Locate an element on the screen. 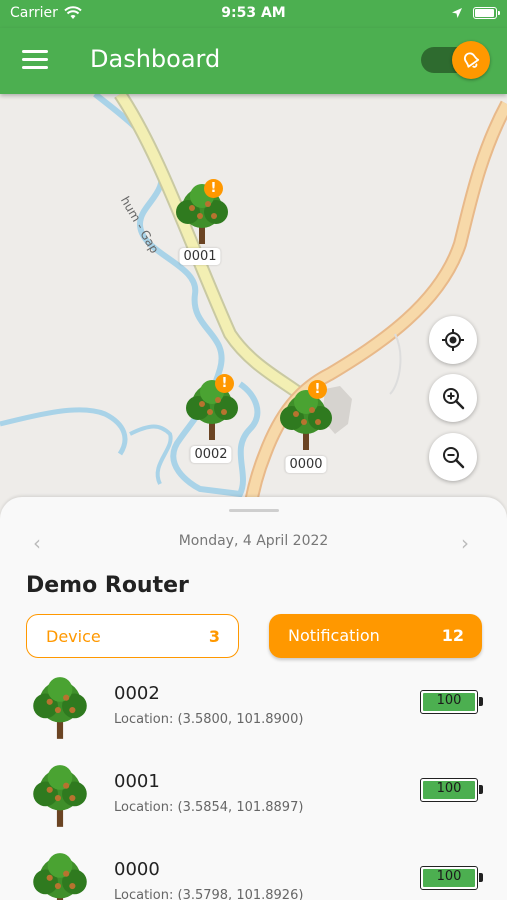 This screenshot has width=507, height=900. tab-device: Device 3 is located at coordinates (132, 636).